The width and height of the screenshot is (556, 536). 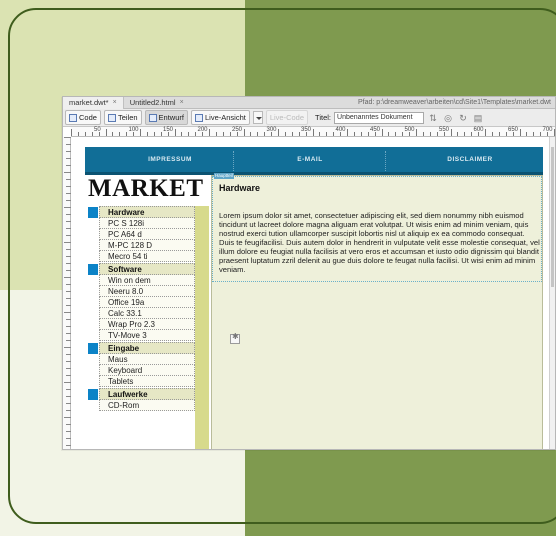 I want to click on content-heading: Hardware, so click(x=240, y=188).